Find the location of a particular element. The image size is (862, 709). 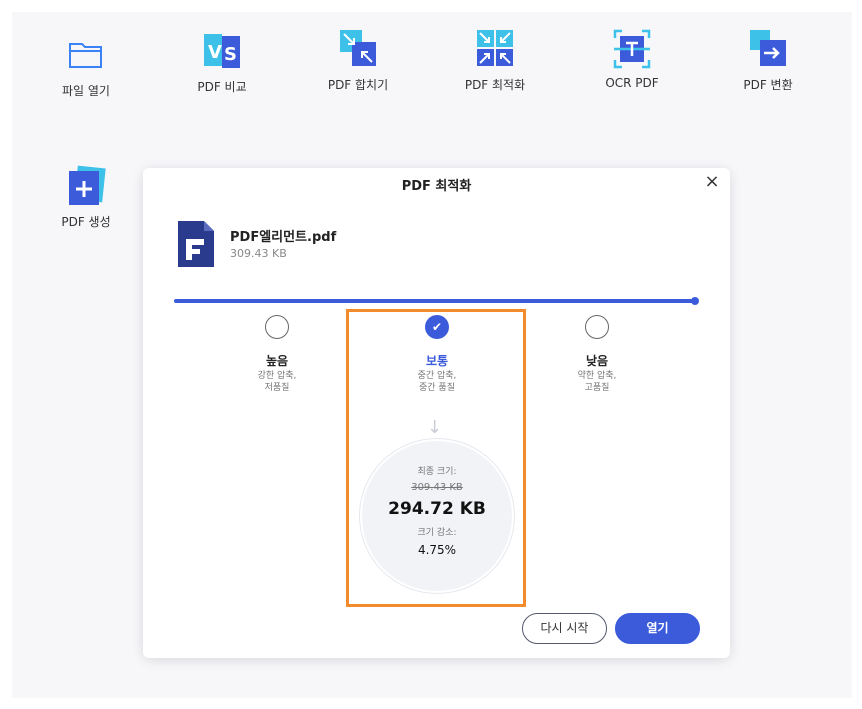

radio-high is located at coordinates (277, 327).